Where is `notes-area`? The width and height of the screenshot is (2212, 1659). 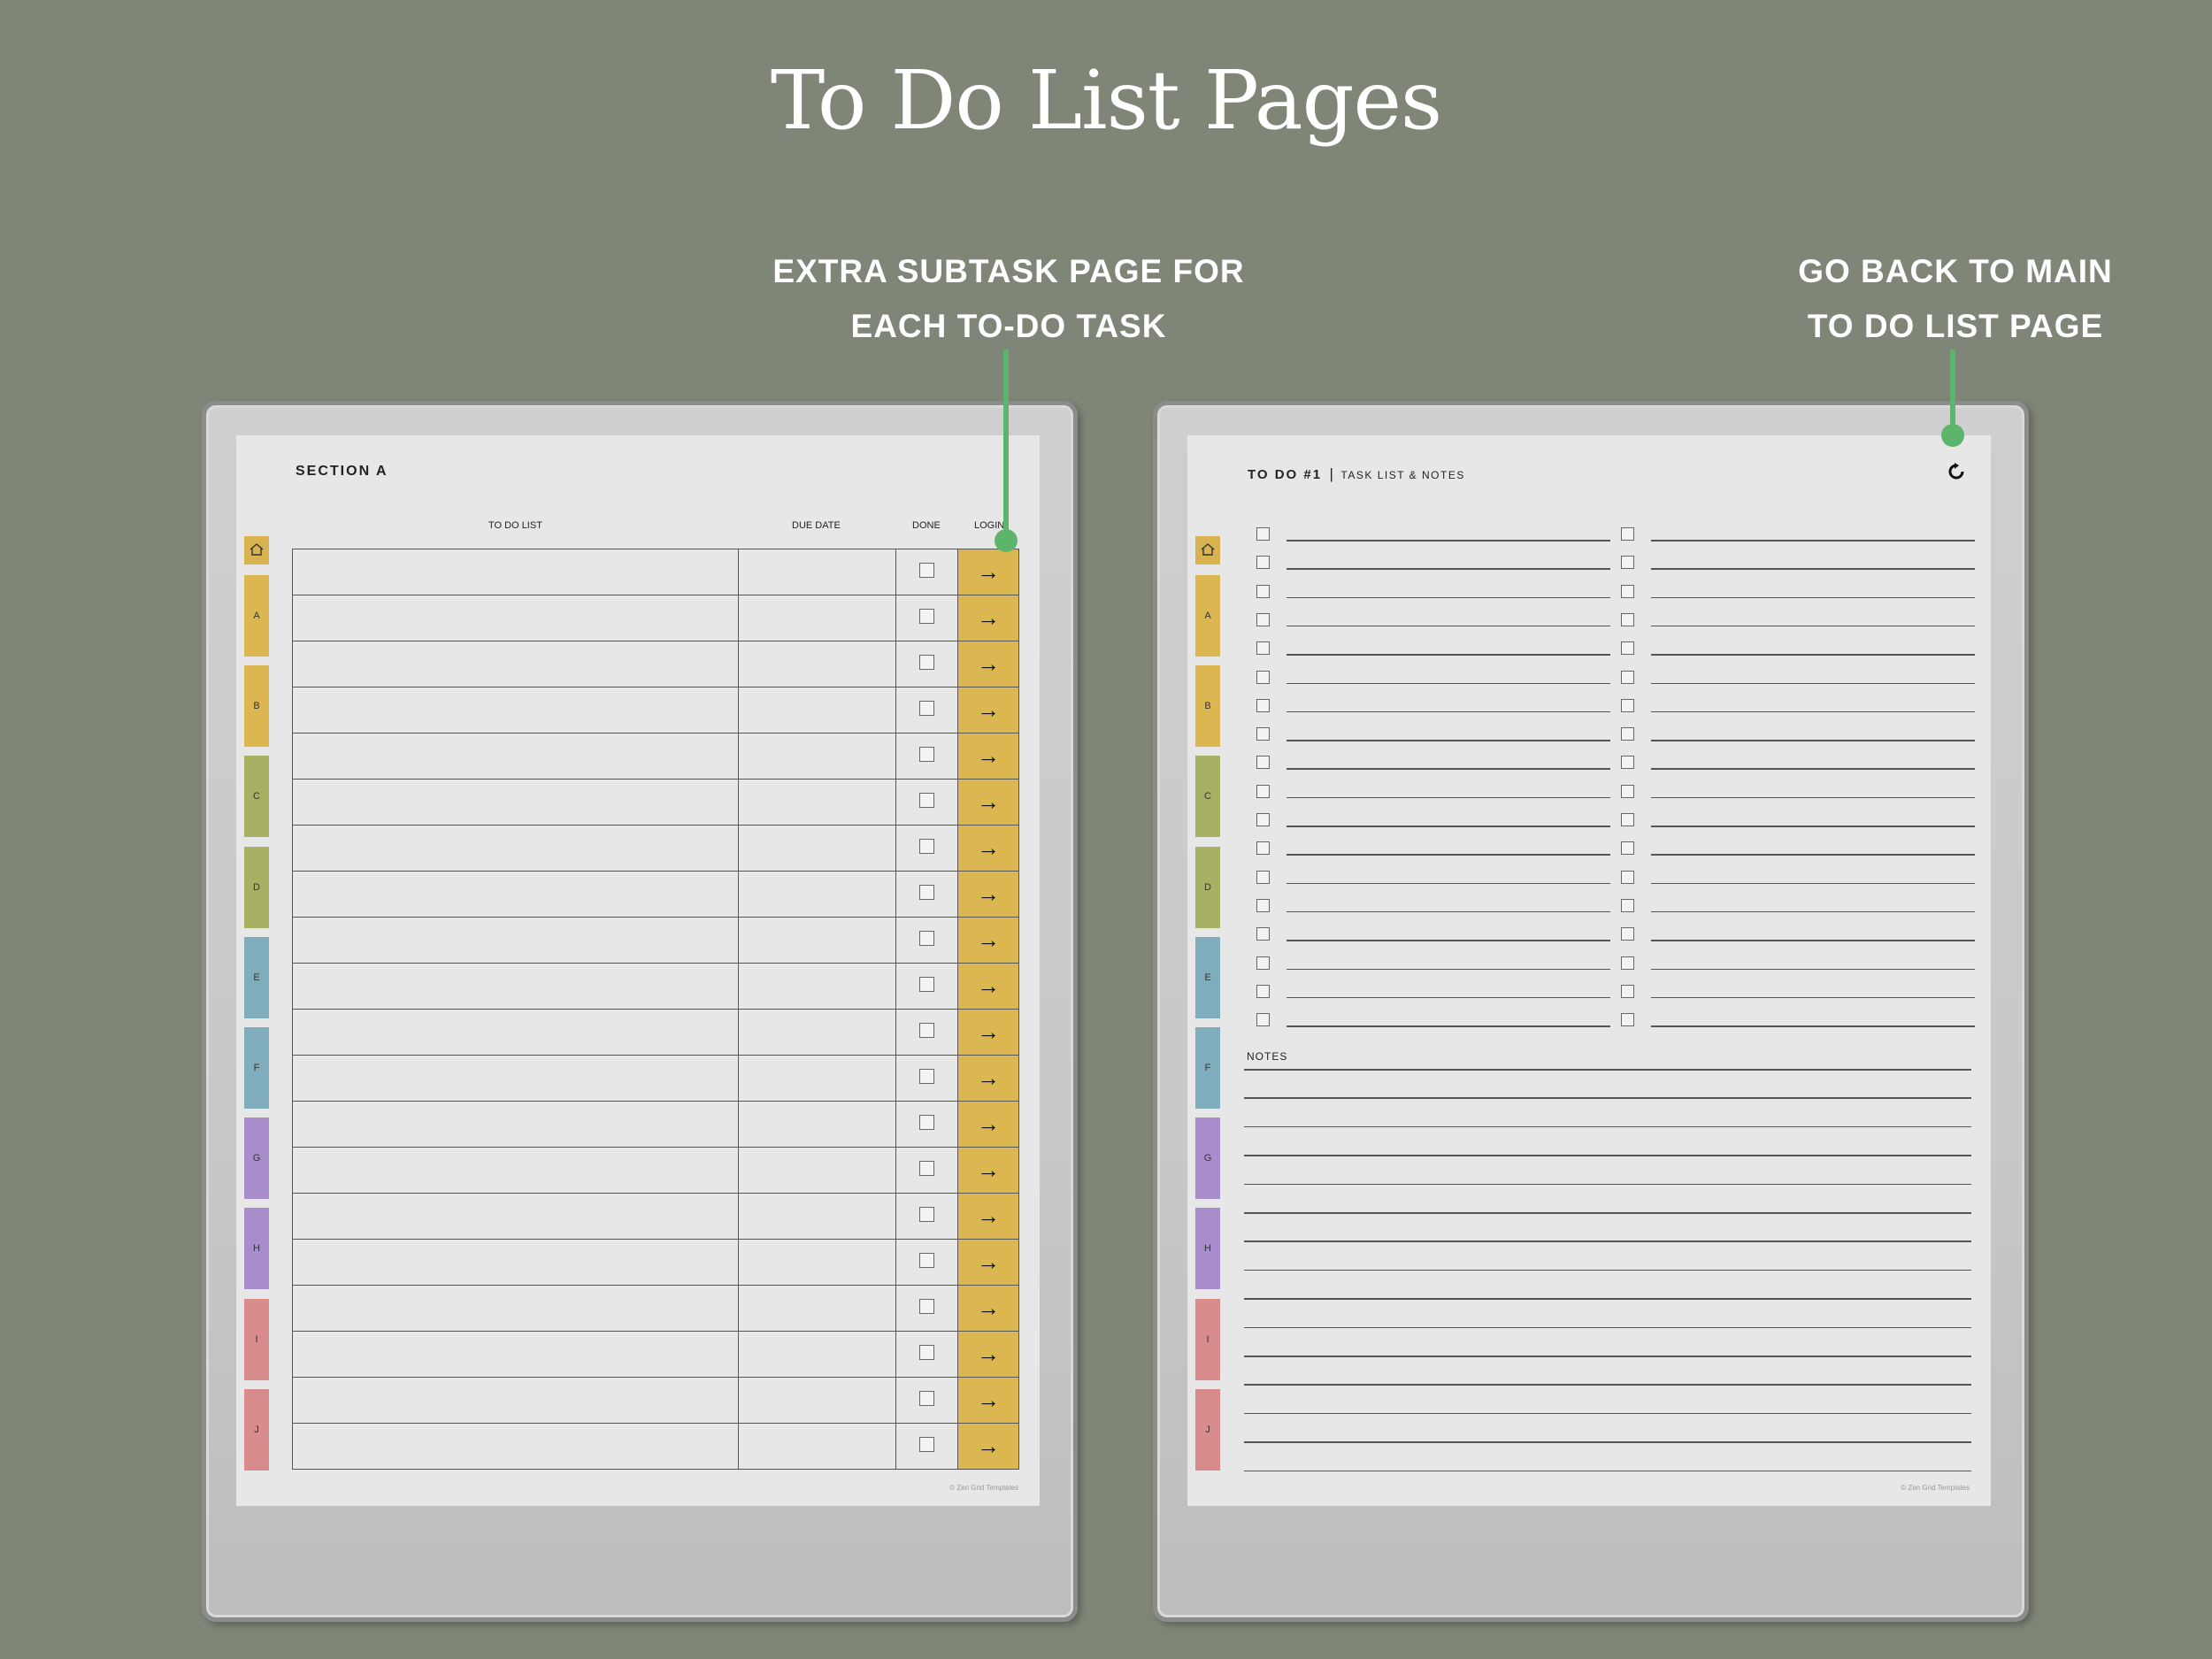 notes-area is located at coordinates (1608, 1281).